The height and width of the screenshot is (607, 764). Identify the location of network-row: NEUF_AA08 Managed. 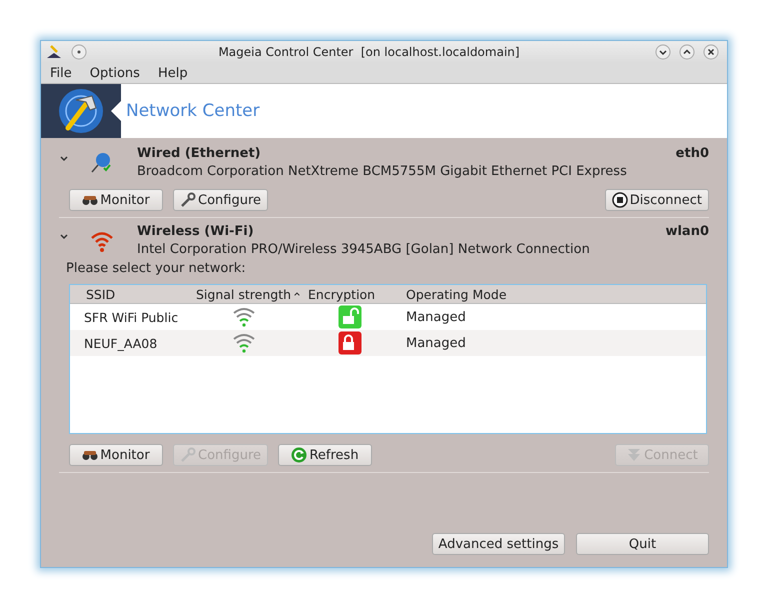
(388, 343).